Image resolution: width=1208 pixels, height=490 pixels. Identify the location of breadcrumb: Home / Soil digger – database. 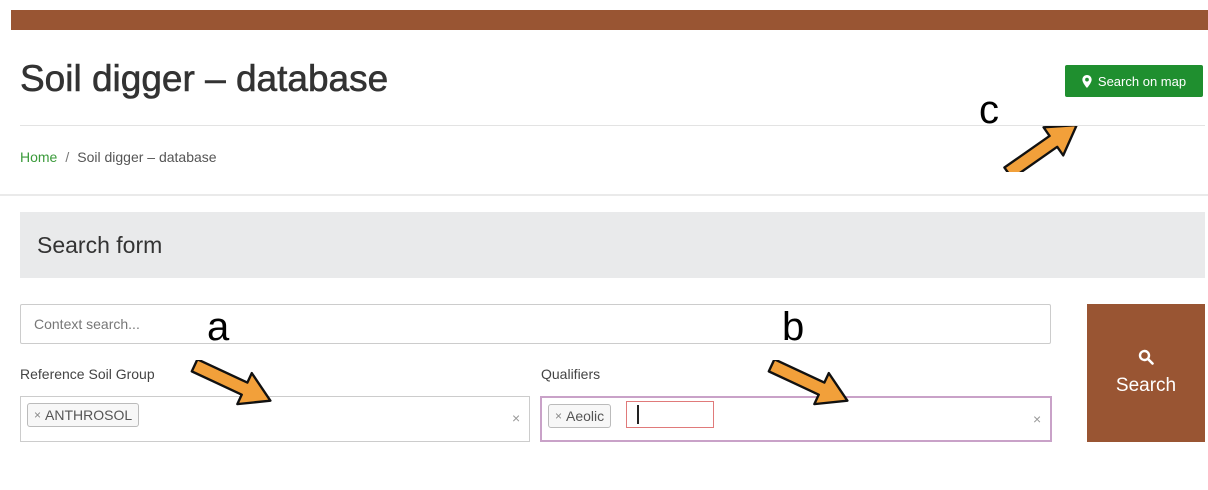
(118, 157).